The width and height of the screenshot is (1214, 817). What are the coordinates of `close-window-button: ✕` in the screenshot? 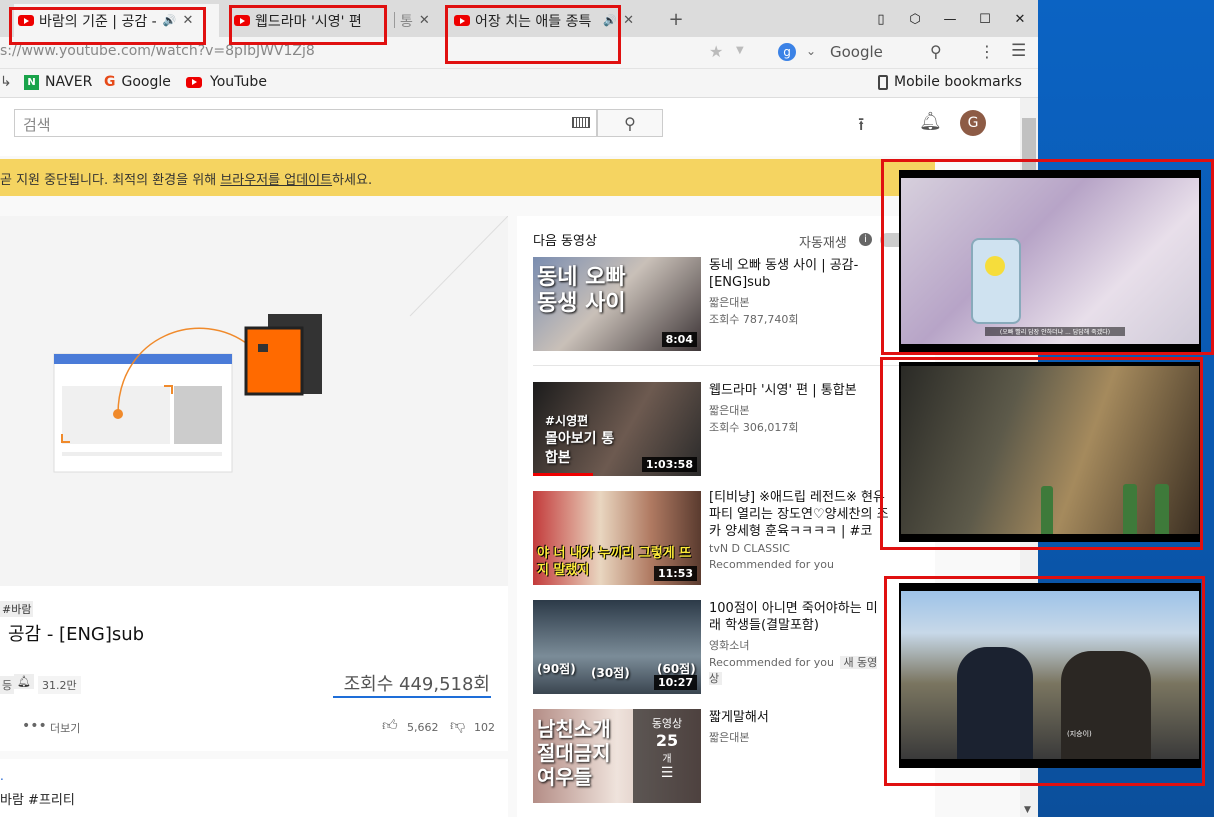 It's located at (1020, 19).